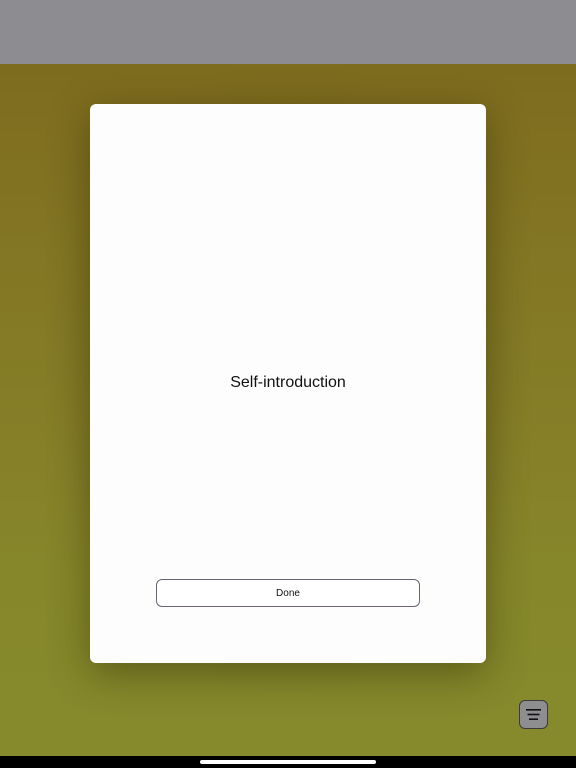 Image resolution: width=576 pixels, height=768 pixels. What do you see at coordinates (288, 593) in the screenshot?
I see `done-button: Done` at bounding box center [288, 593].